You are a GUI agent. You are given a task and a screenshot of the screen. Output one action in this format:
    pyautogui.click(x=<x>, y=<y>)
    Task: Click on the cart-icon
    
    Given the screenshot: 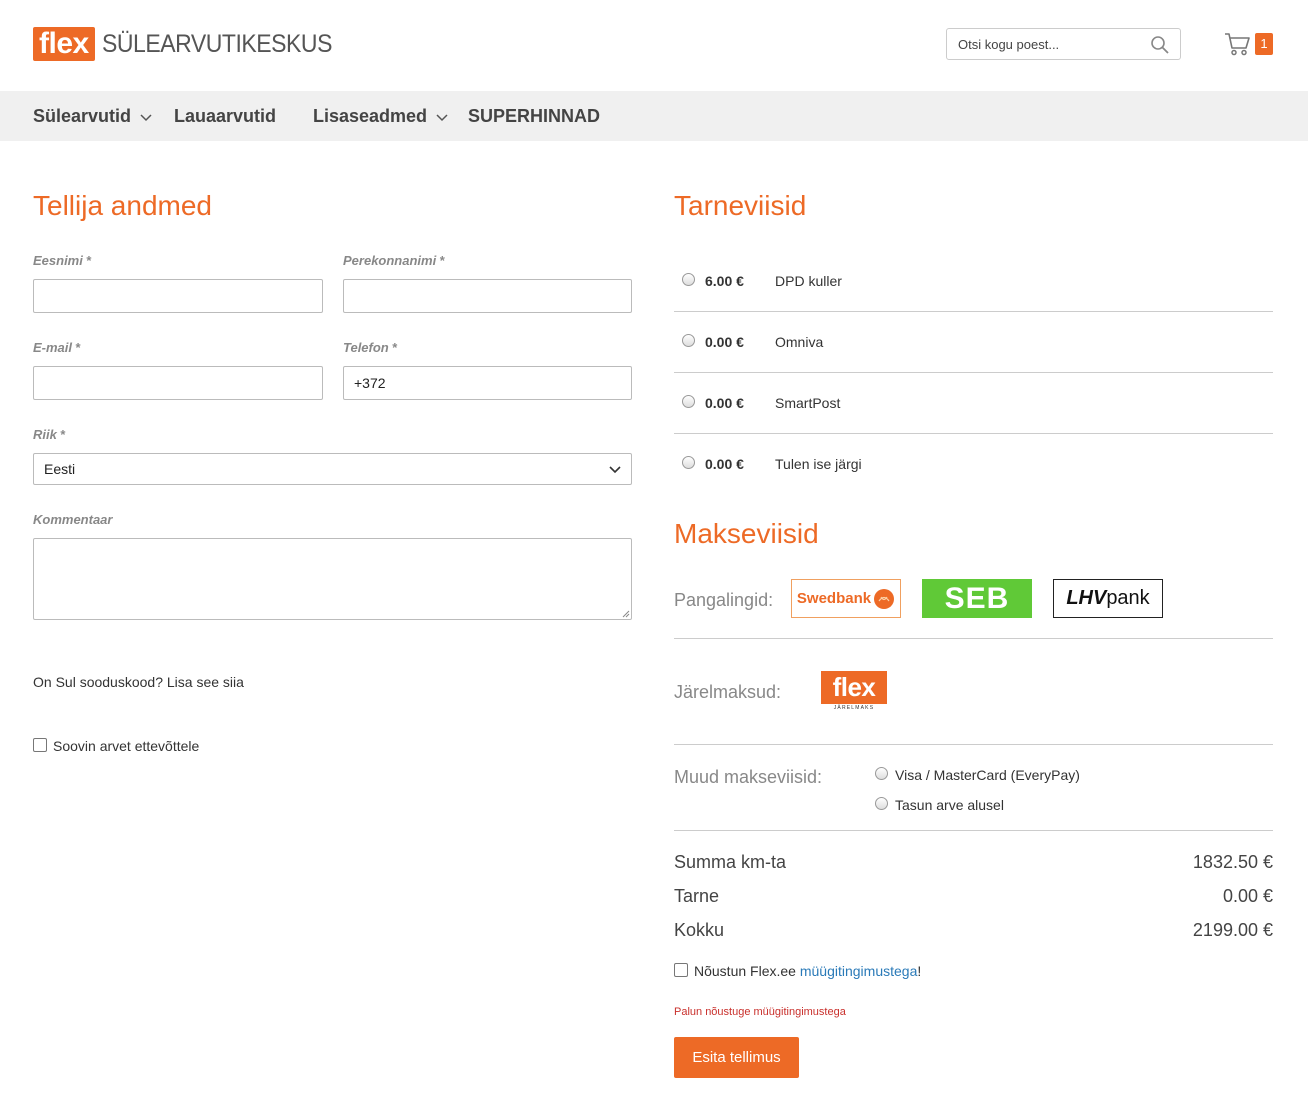 What is the action you would take?
    pyautogui.click(x=1237, y=44)
    